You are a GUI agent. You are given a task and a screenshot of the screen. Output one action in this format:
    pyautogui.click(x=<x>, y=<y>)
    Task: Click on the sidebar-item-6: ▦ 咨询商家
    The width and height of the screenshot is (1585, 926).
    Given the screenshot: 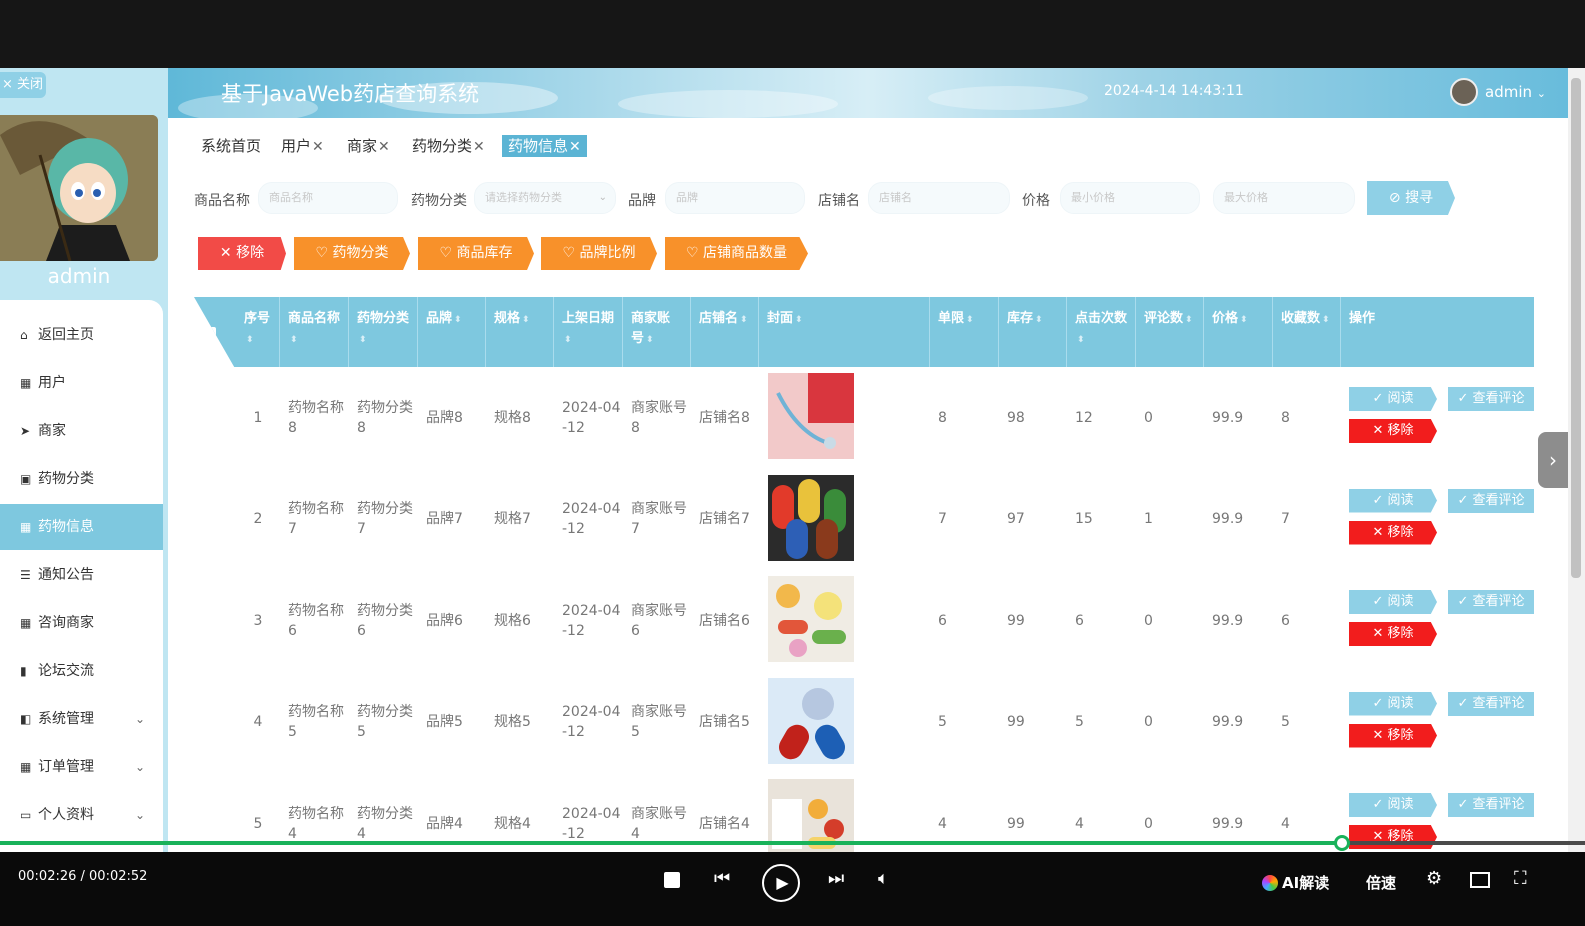 What is the action you would take?
    pyautogui.click(x=81, y=623)
    